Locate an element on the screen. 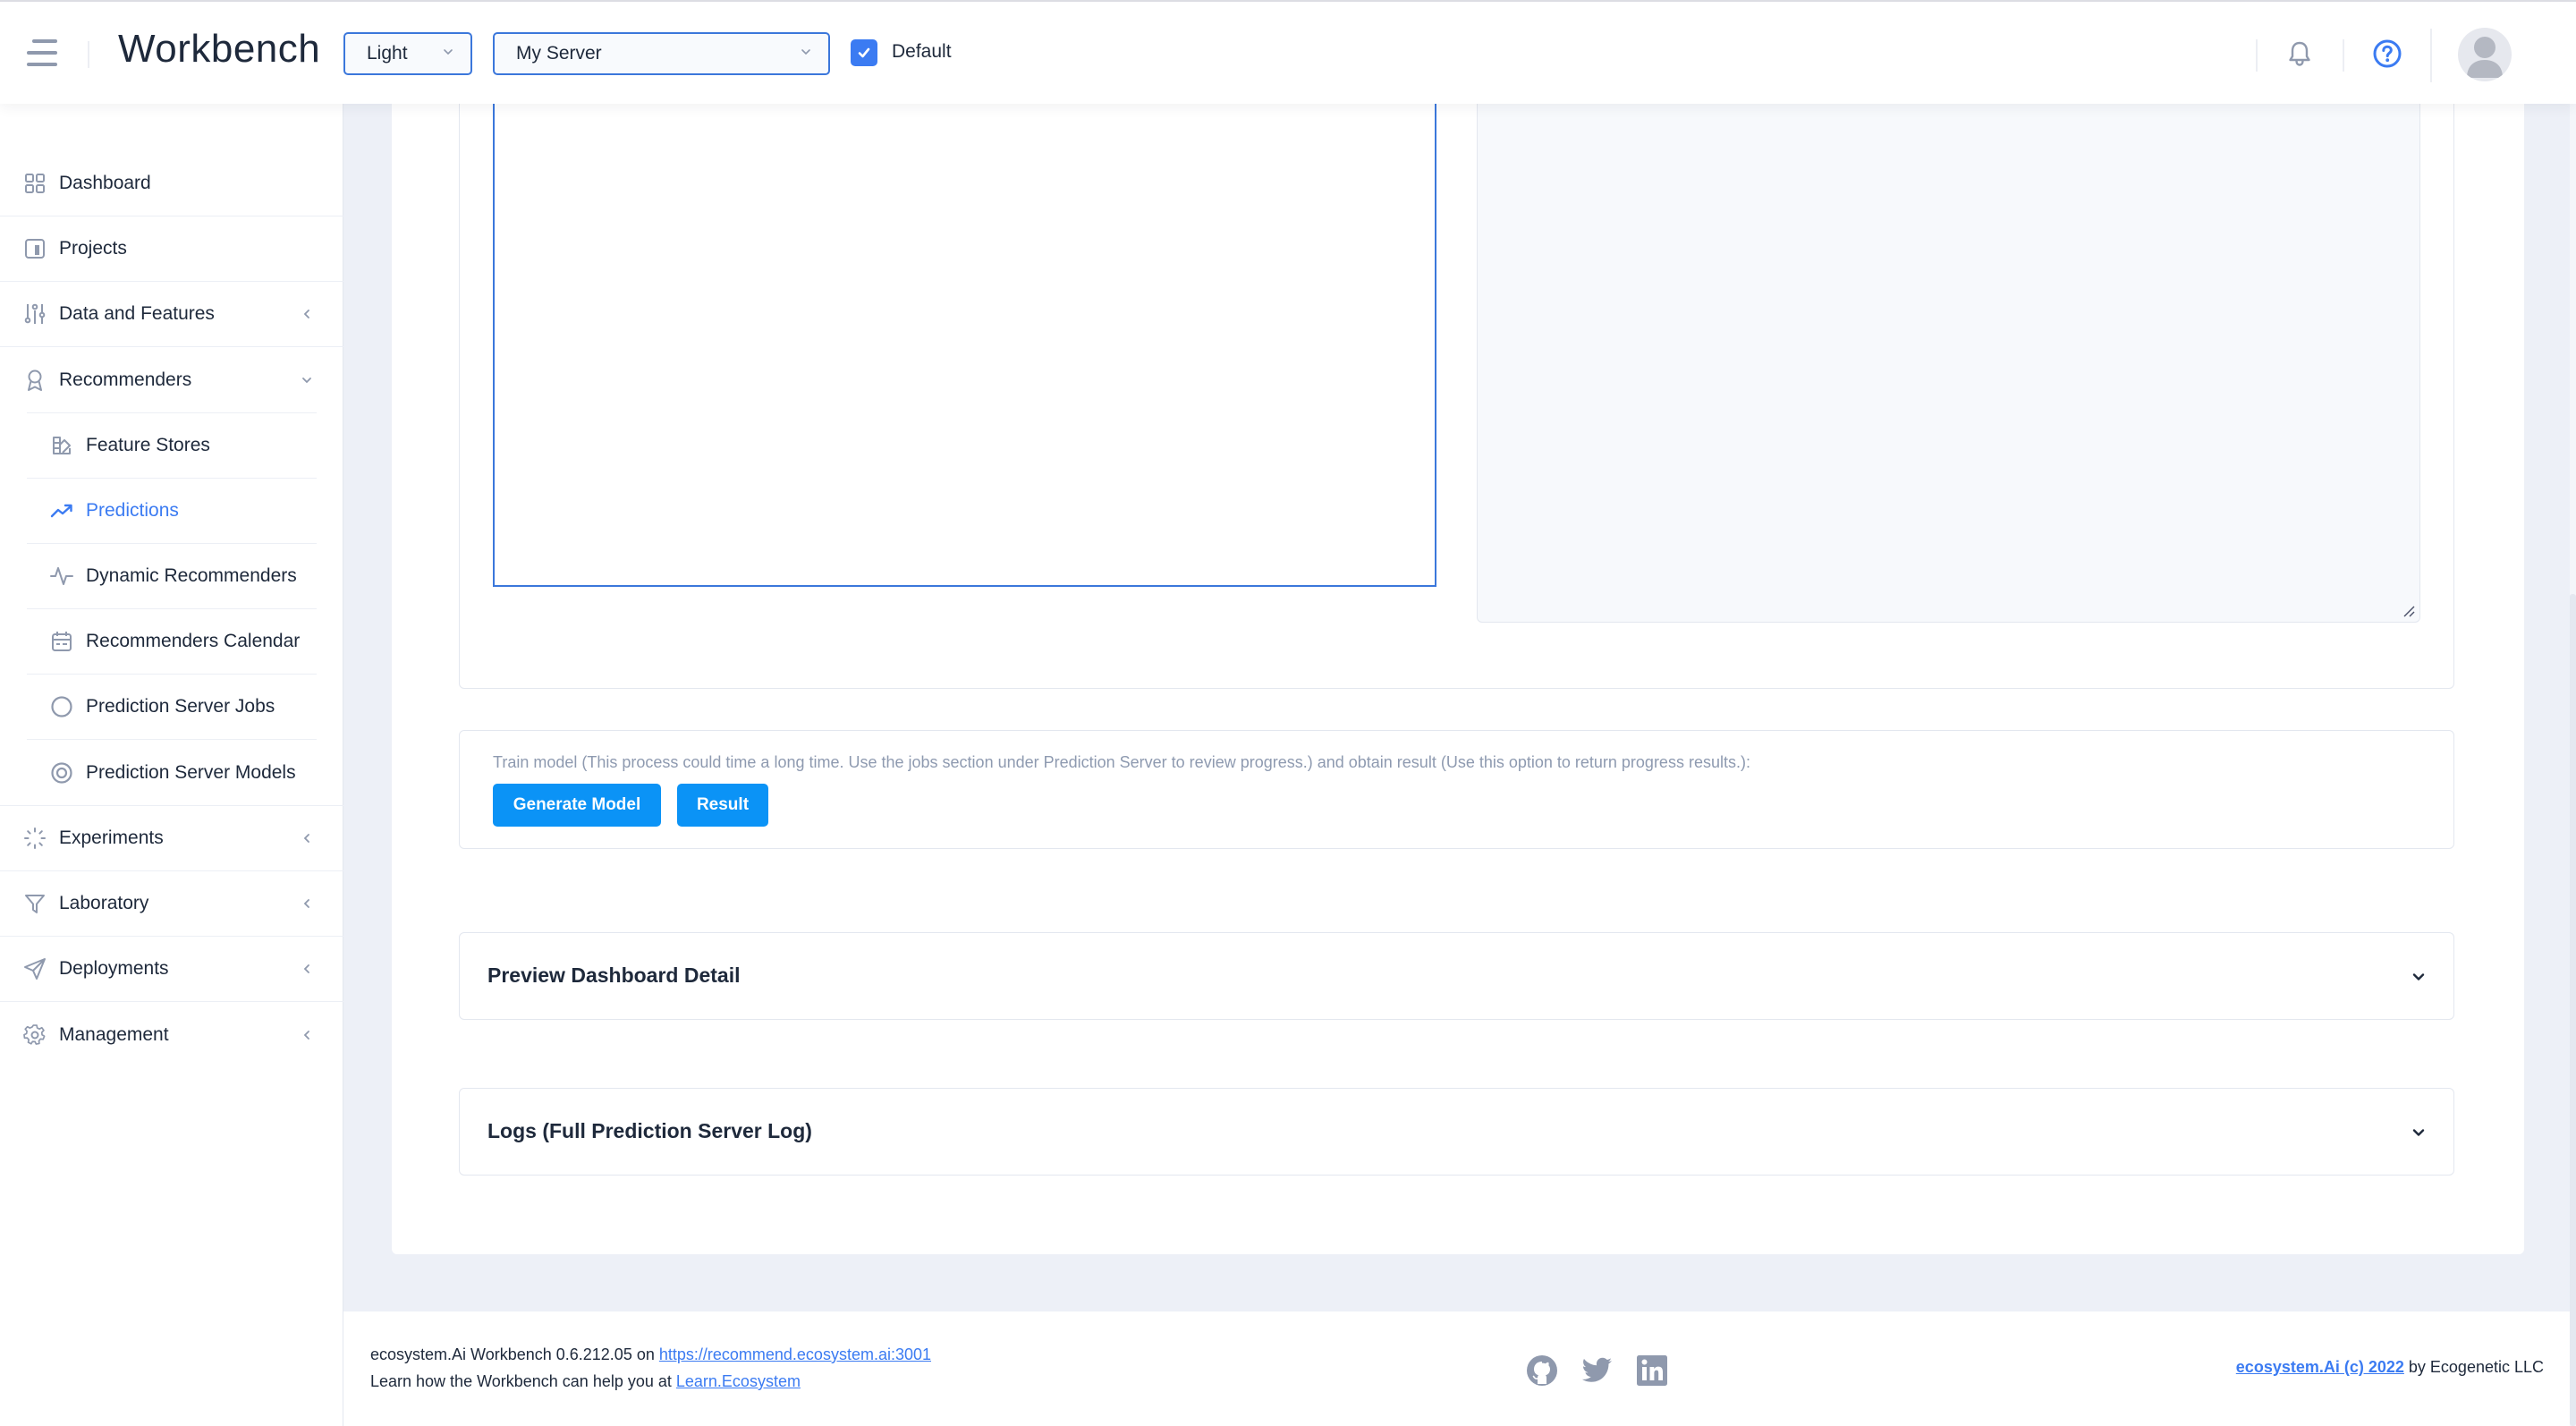 The image size is (2576, 1426). server-select: My Server is located at coordinates (661, 54).